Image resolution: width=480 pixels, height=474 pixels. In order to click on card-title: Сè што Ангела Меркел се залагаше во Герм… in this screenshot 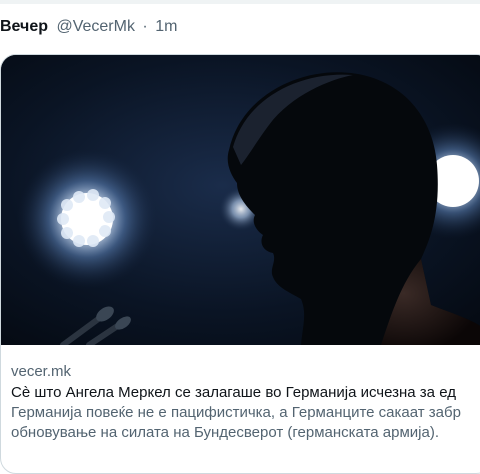, I will do `click(233, 392)`.